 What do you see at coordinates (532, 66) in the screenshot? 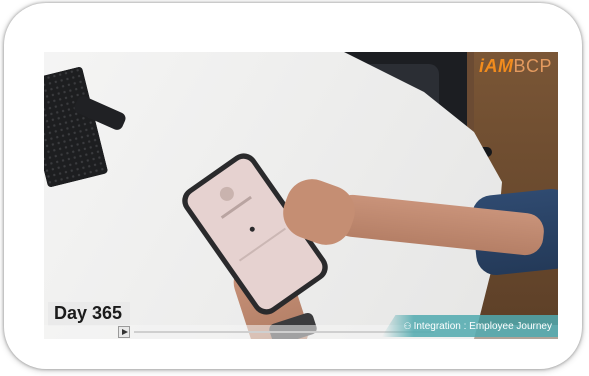
I see `logo-bcp: BCP` at bounding box center [532, 66].